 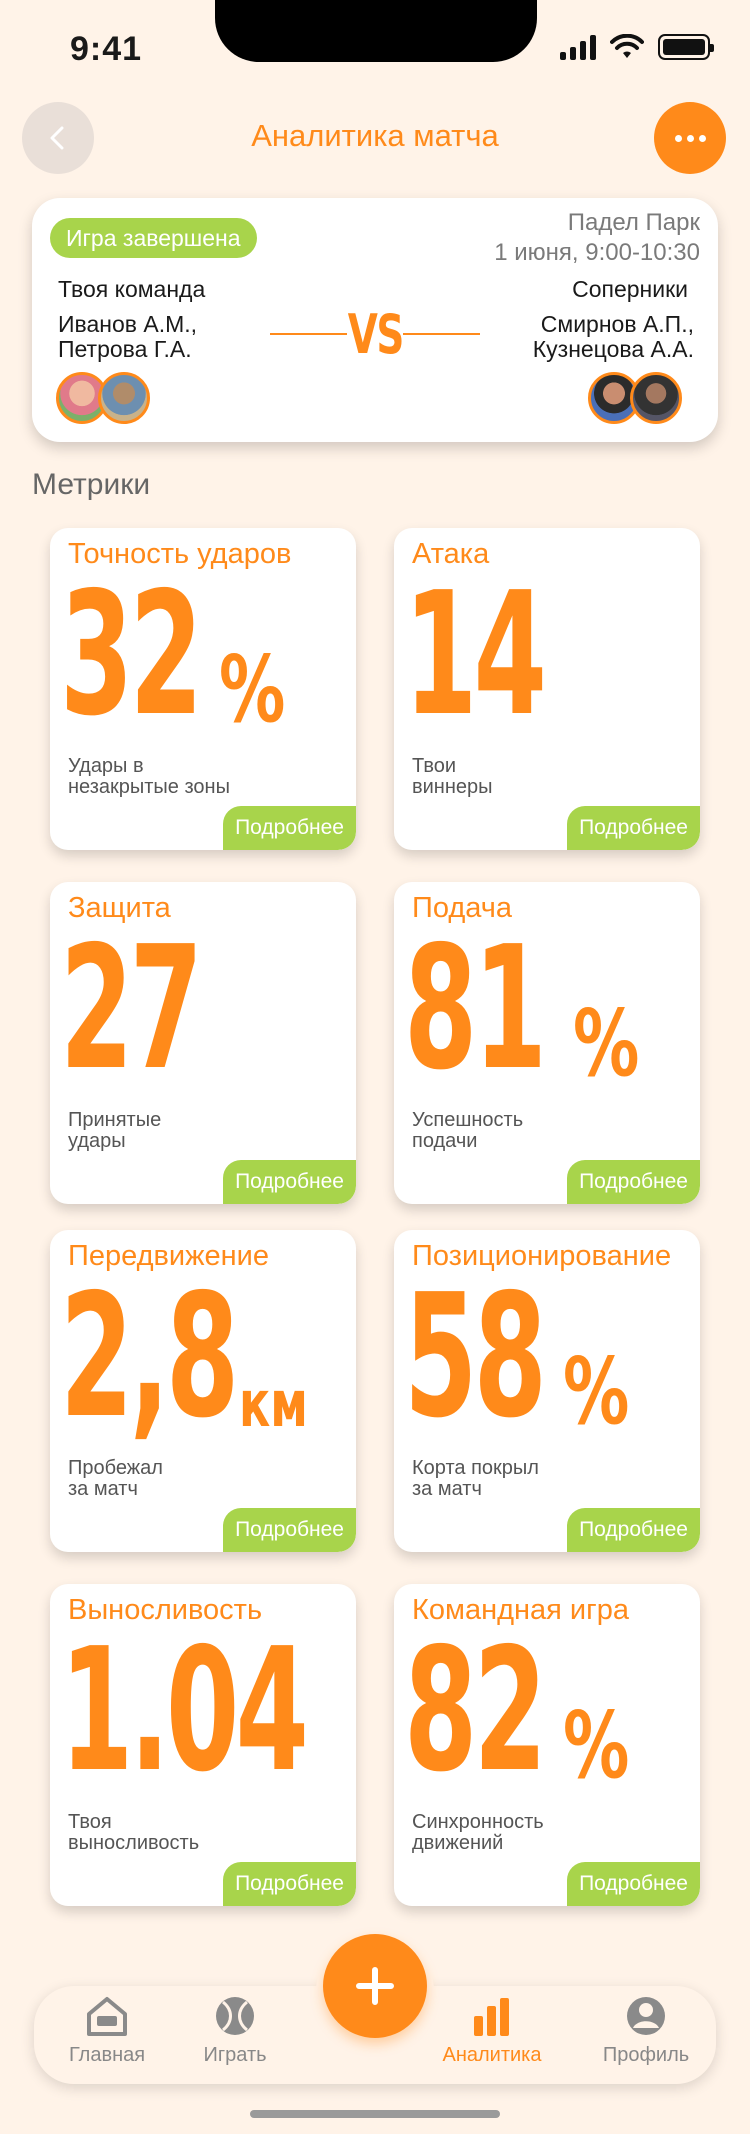 I want to click on match-venue-info: Падел Парк 1 июня, 9:00-10:30, so click(x=597, y=238).